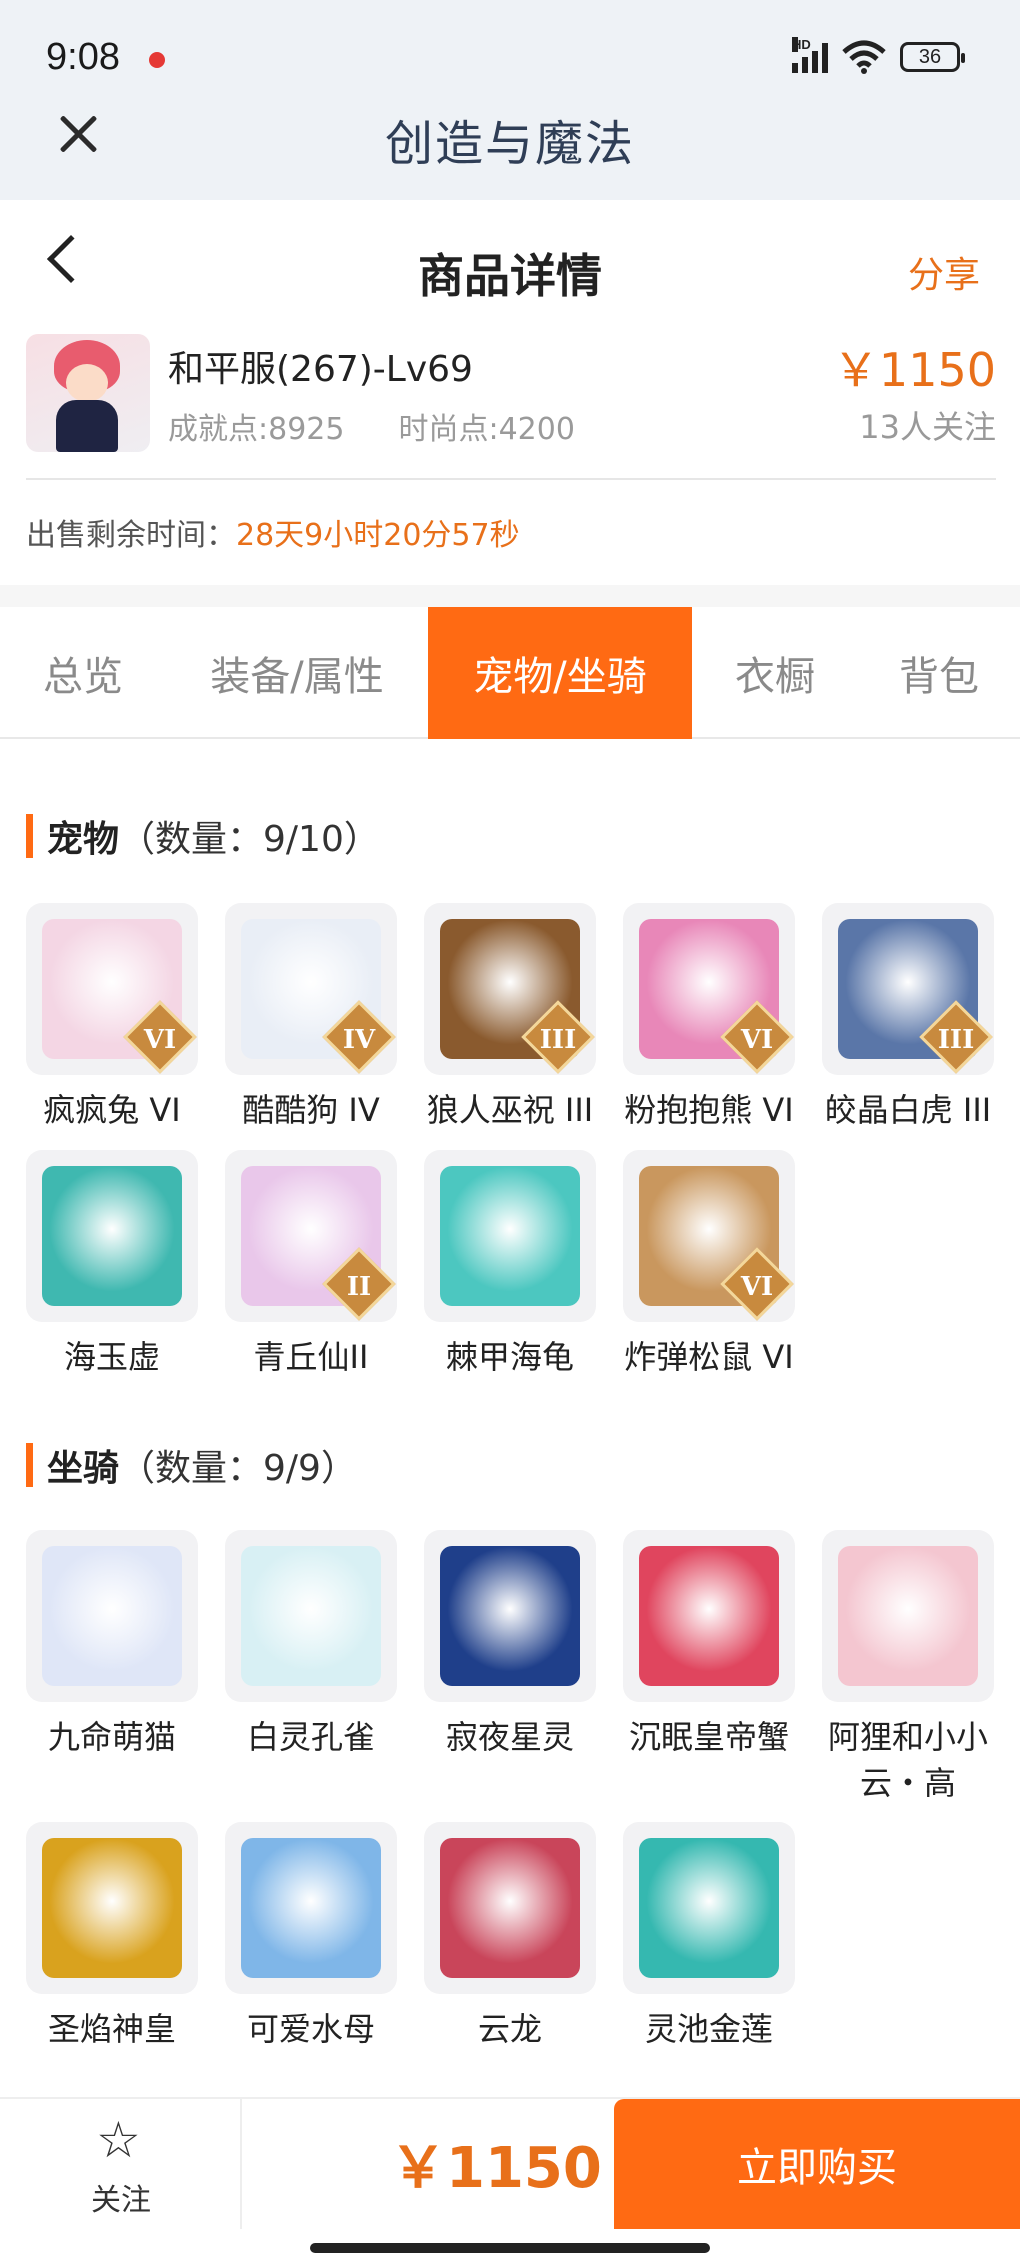  I want to click on pet-item: III 皎晶白虎 III, so click(908, 1018).